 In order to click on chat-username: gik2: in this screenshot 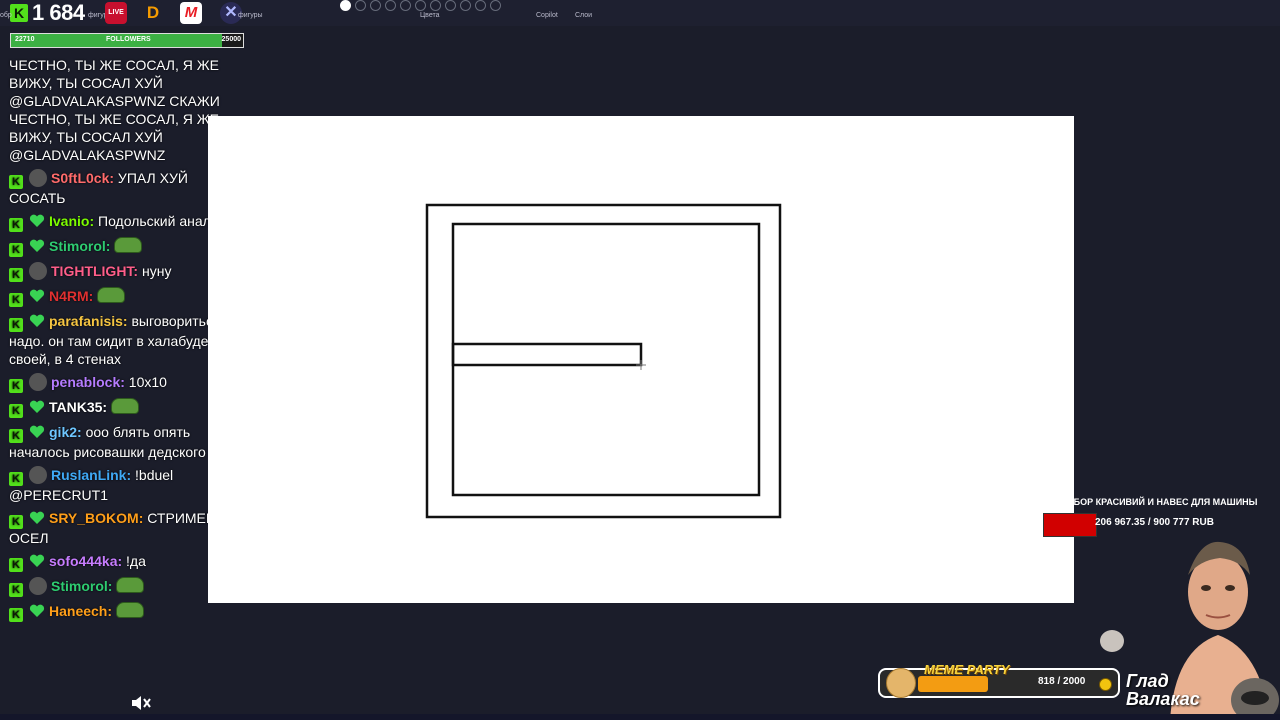, I will do `click(65, 432)`.